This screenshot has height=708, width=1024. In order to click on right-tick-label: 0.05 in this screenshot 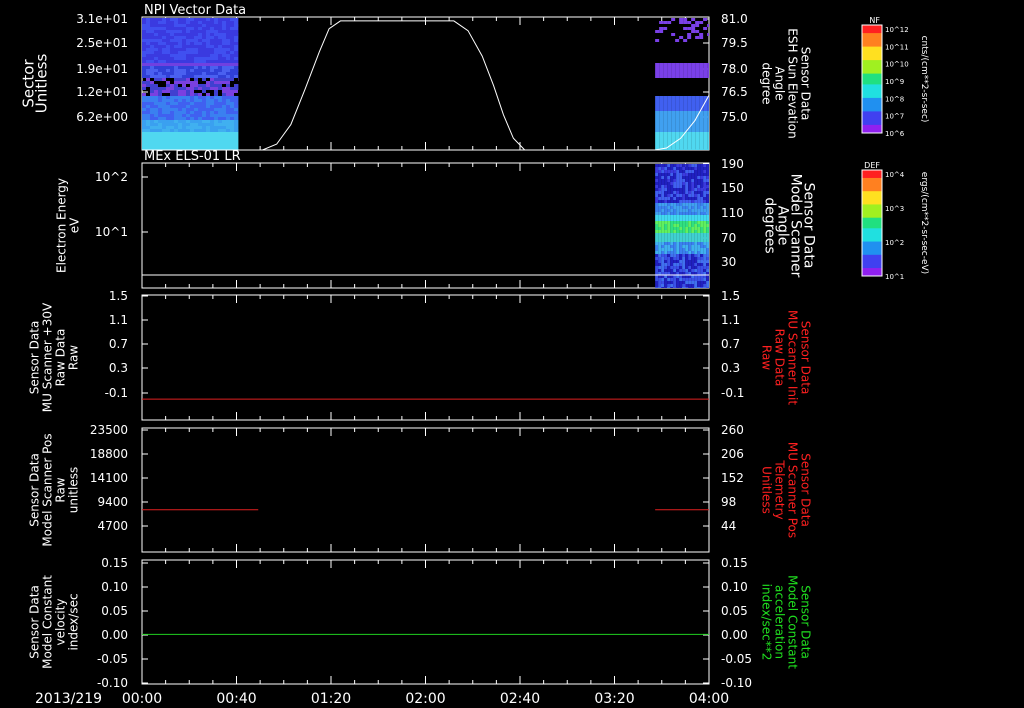, I will do `click(734, 611)`.